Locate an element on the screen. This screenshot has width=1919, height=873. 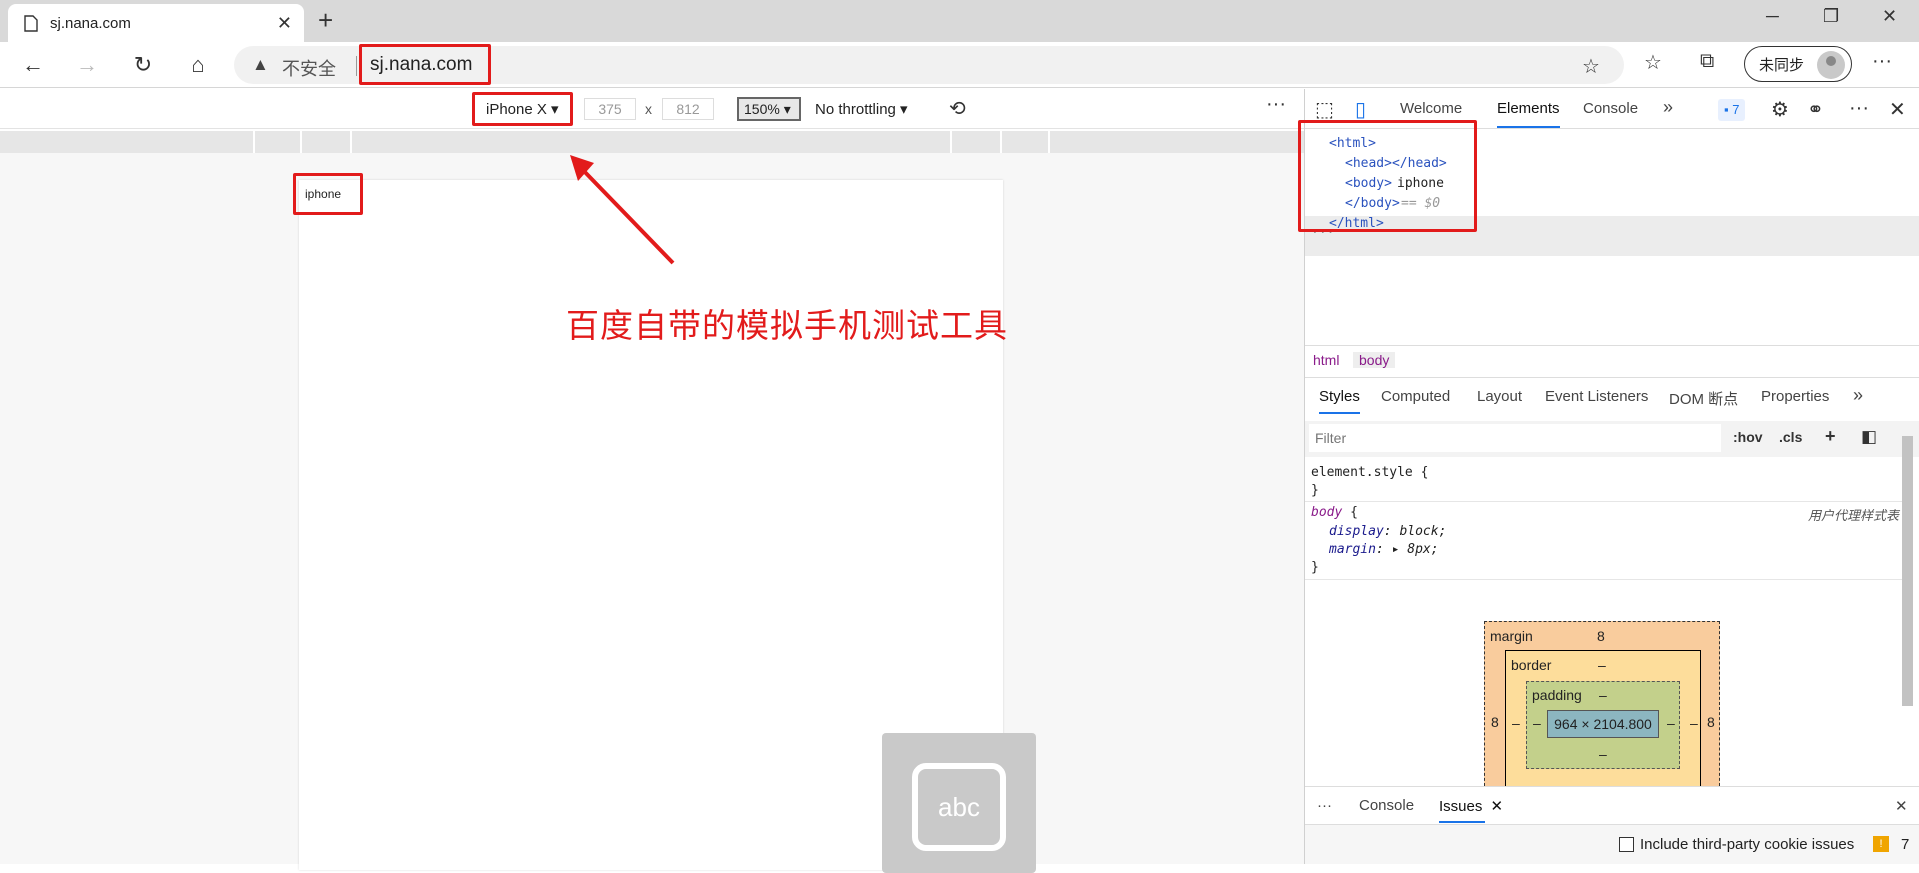
inspect-icon: ⬚ is located at coordinates (1324, 109).